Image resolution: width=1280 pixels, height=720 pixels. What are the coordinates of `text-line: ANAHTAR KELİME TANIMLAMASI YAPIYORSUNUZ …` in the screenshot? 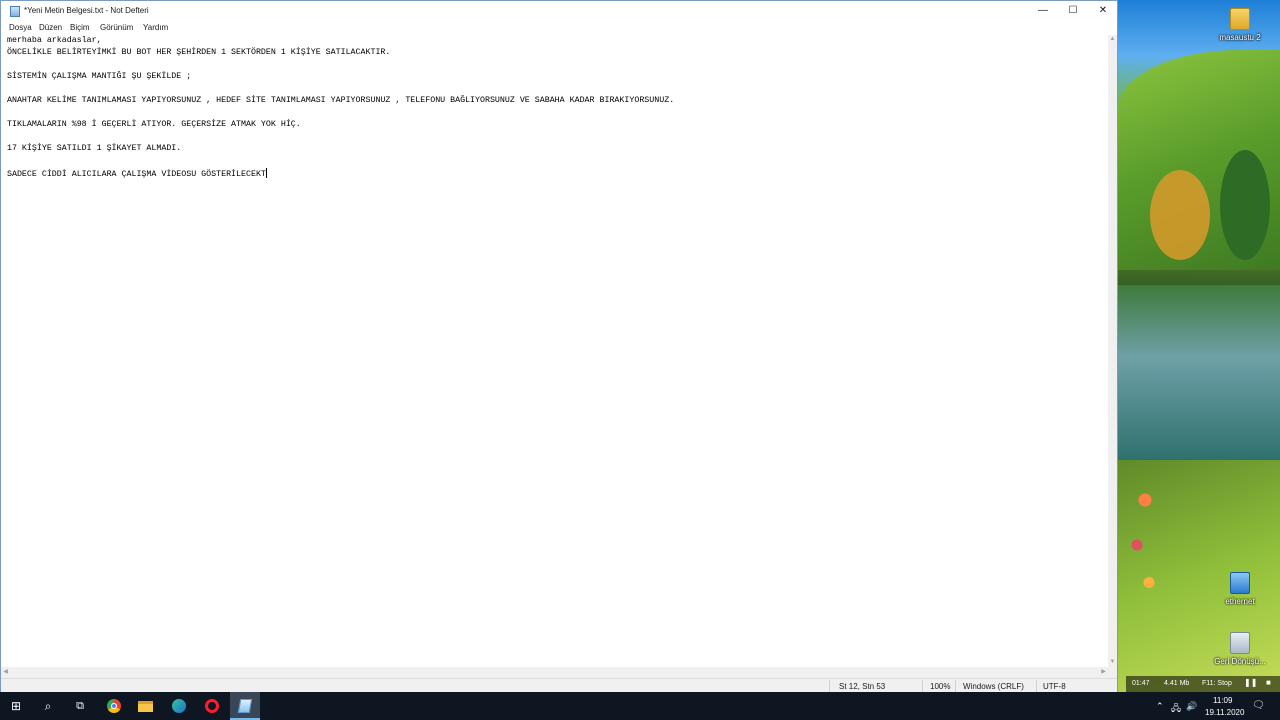 It's located at (341, 100).